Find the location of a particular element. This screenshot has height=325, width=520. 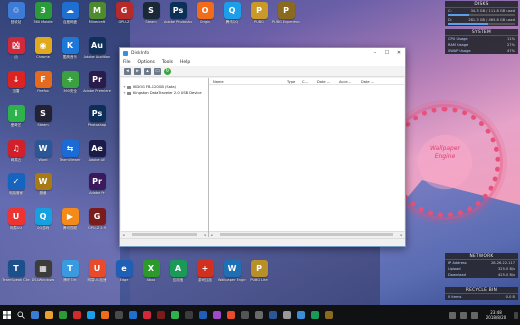

tray-volume-icon is located at coordinates (463, 315).